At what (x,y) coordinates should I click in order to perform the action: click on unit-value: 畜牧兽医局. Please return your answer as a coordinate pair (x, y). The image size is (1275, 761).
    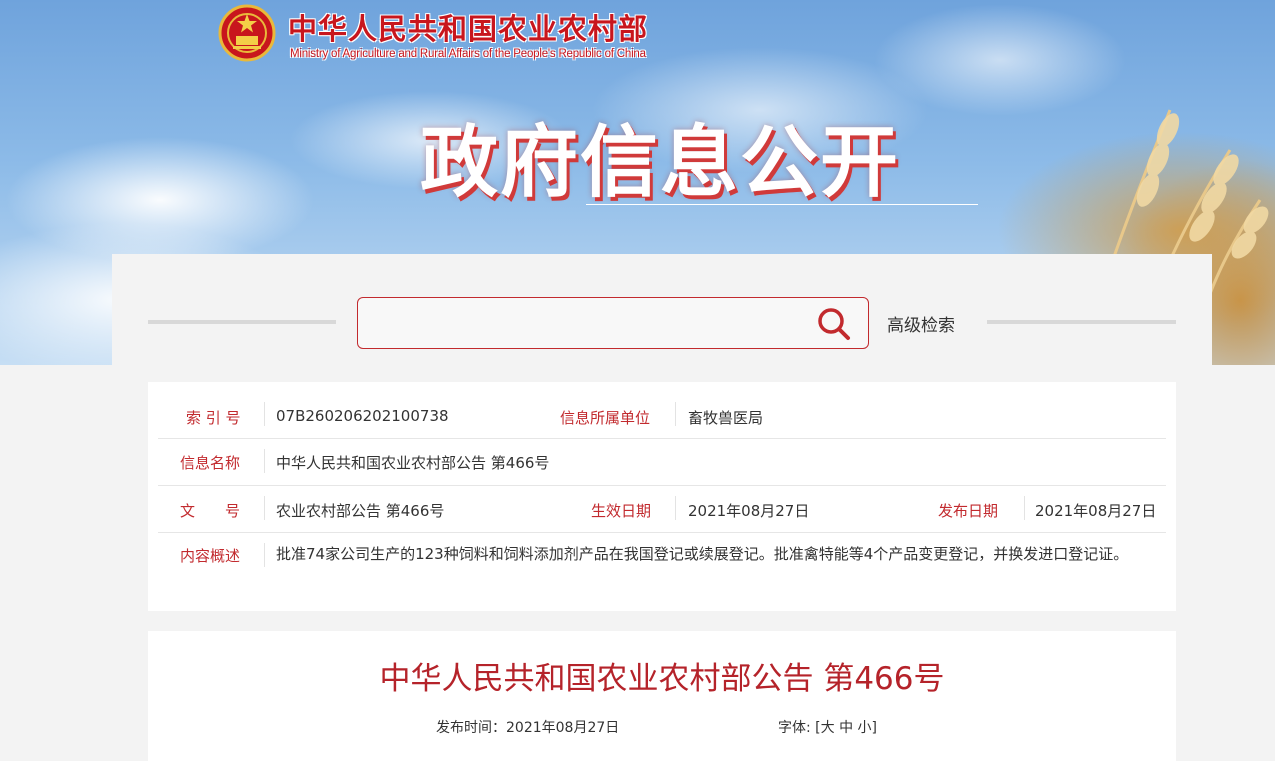
    Looking at the image, I should click on (726, 418).